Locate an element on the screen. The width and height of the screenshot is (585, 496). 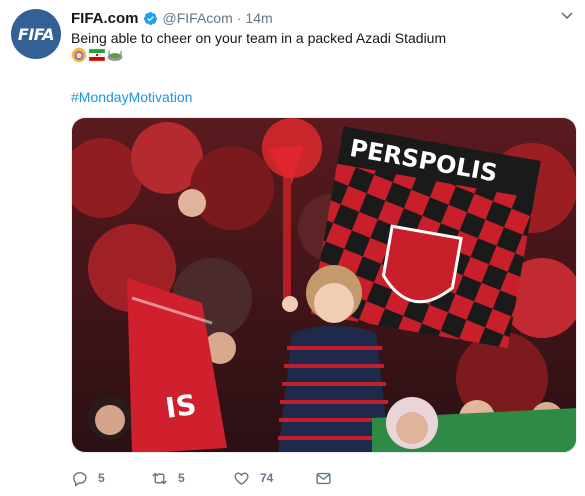
retweet-count: 5 is located at coordinates (181, 478).